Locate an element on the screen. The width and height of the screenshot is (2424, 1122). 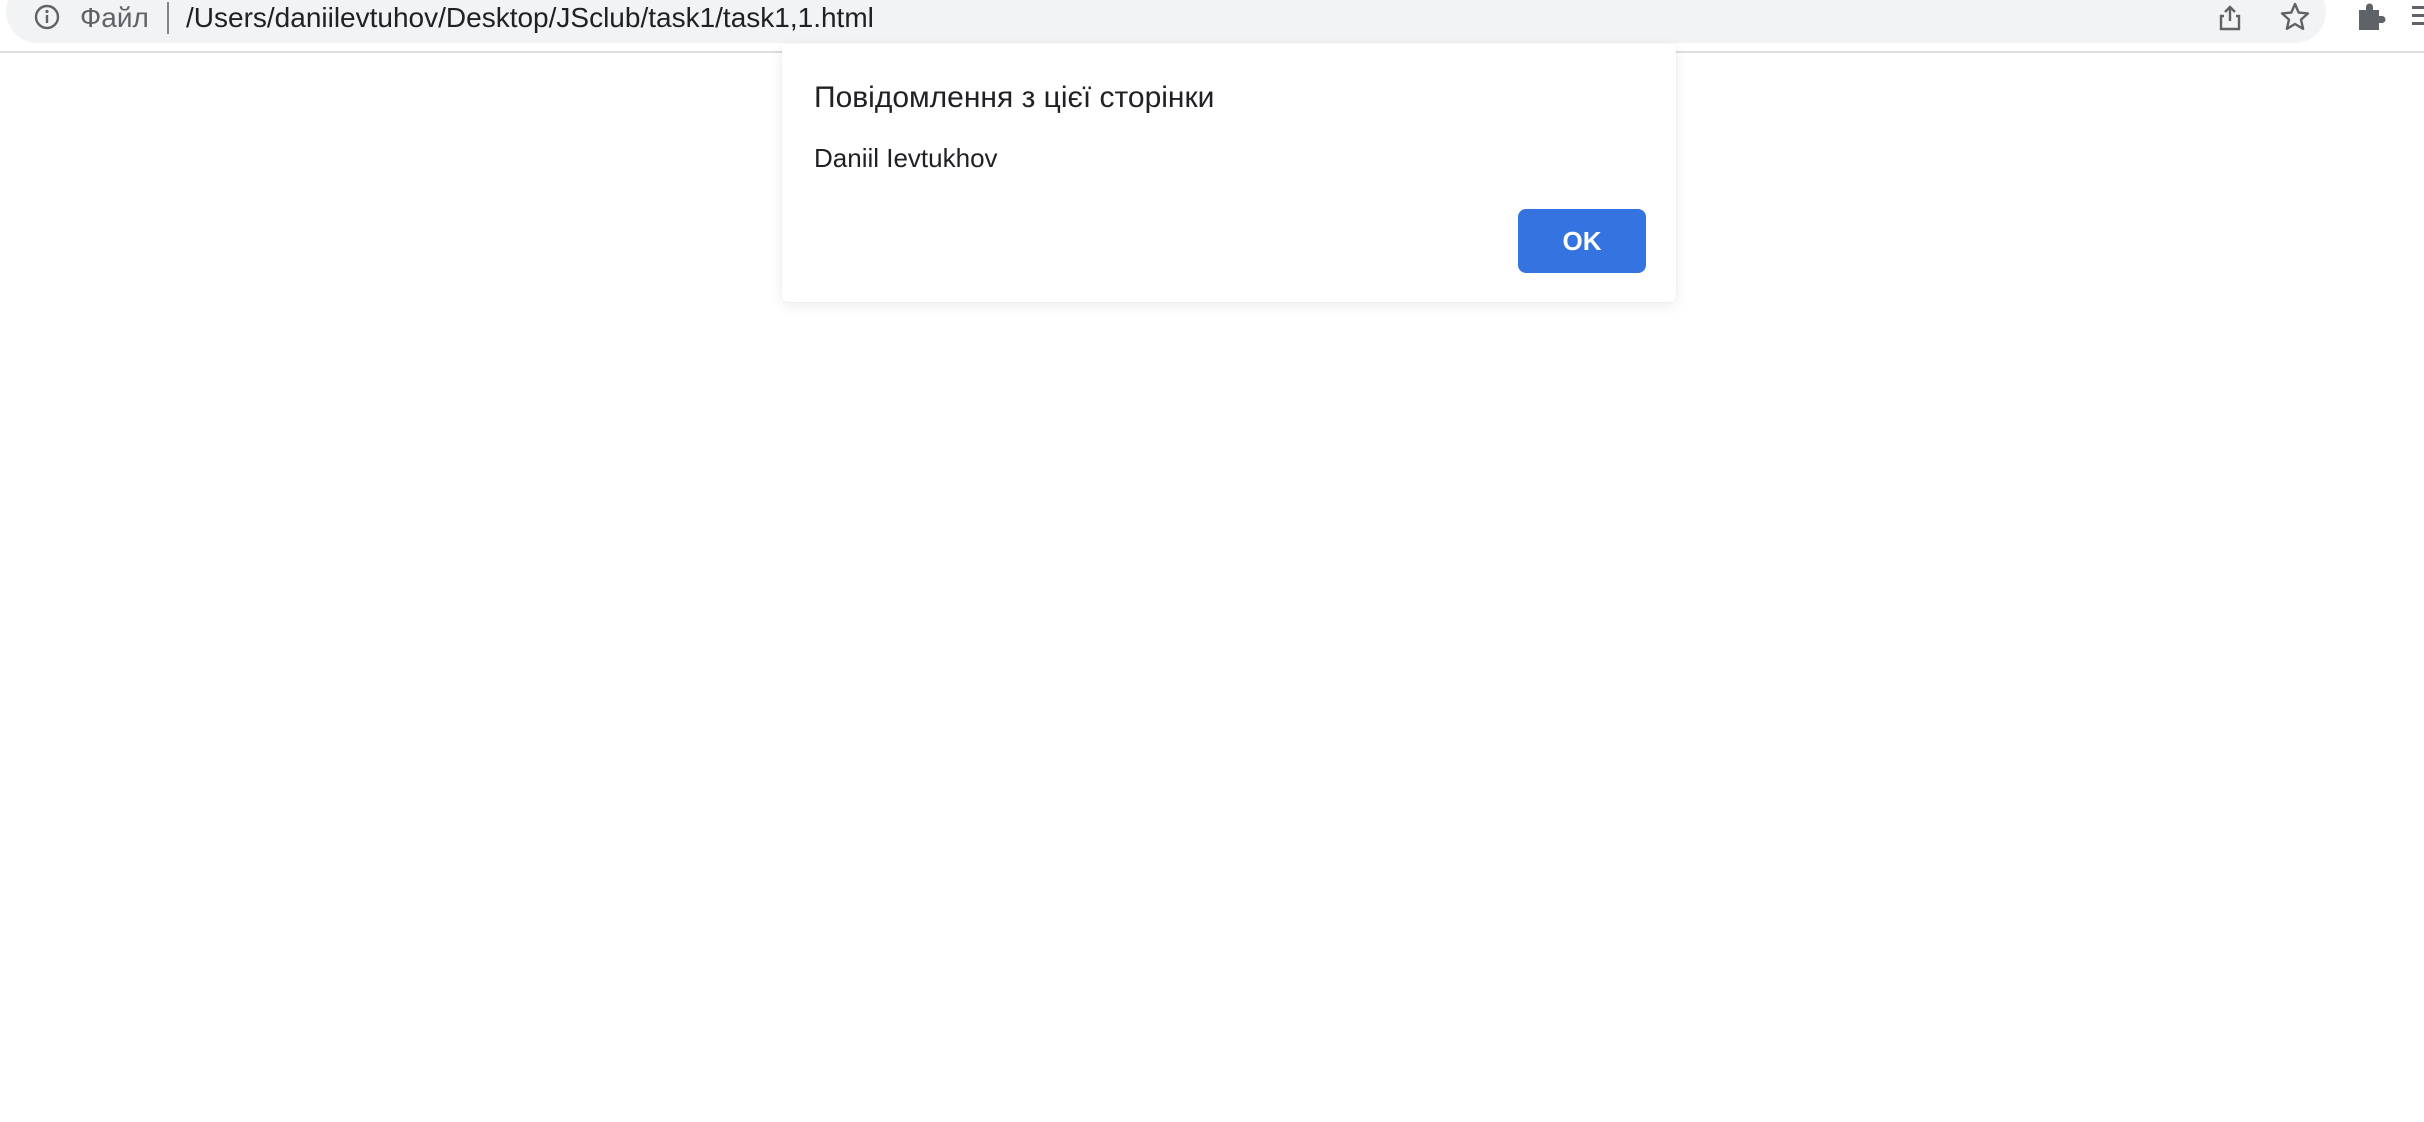
extensions-icon is located at coordinates (2370, 17).